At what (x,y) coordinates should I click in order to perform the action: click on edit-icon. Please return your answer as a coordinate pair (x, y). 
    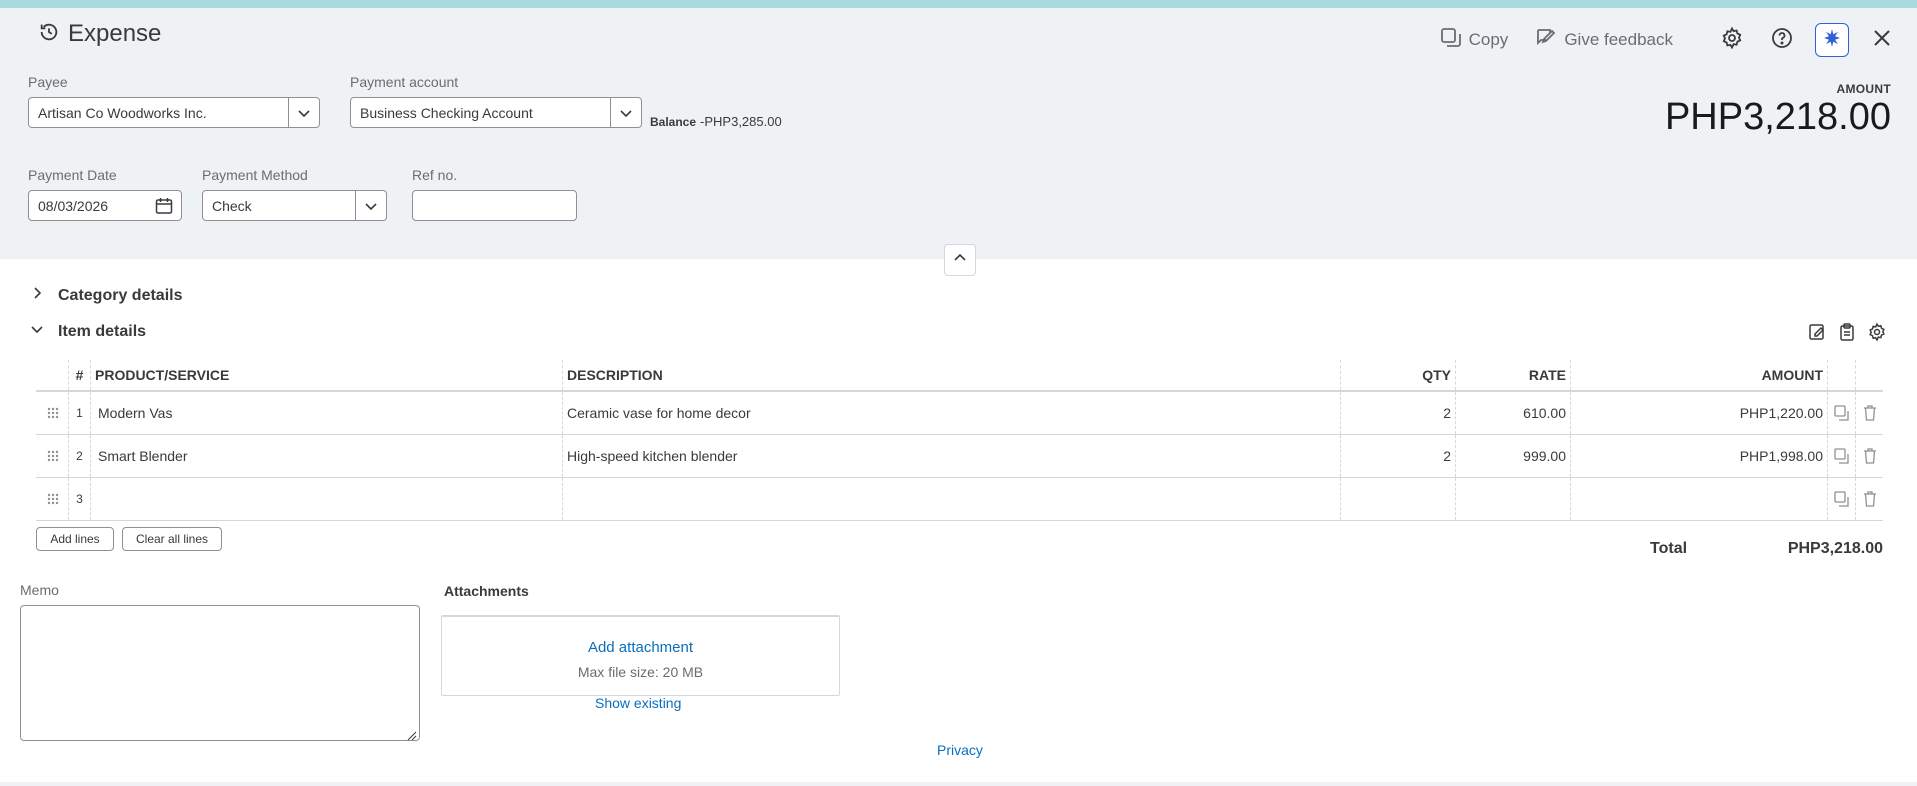
    Looking at the image, I should click on (1817, 334).